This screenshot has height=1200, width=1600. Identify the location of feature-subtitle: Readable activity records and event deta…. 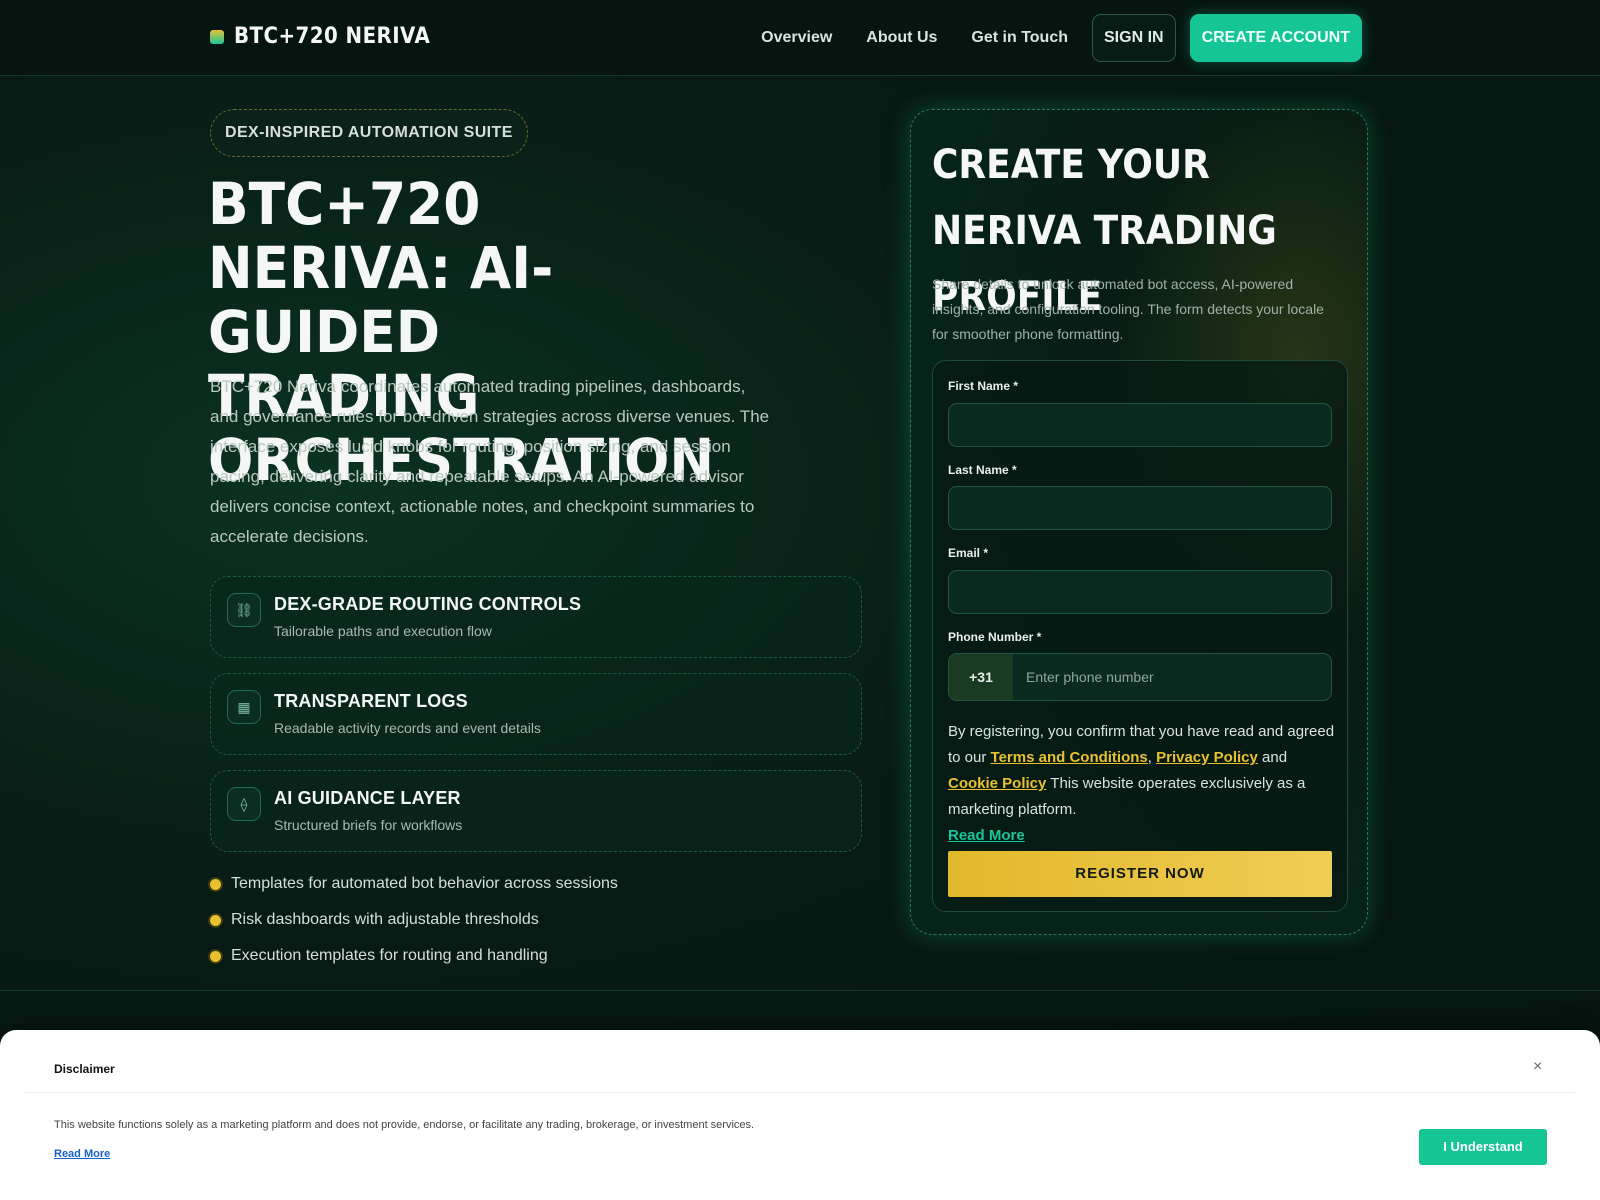
(407, 728).